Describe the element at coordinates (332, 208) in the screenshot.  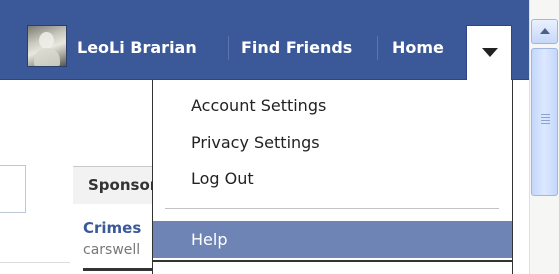
I see `menu-divider` at that location.